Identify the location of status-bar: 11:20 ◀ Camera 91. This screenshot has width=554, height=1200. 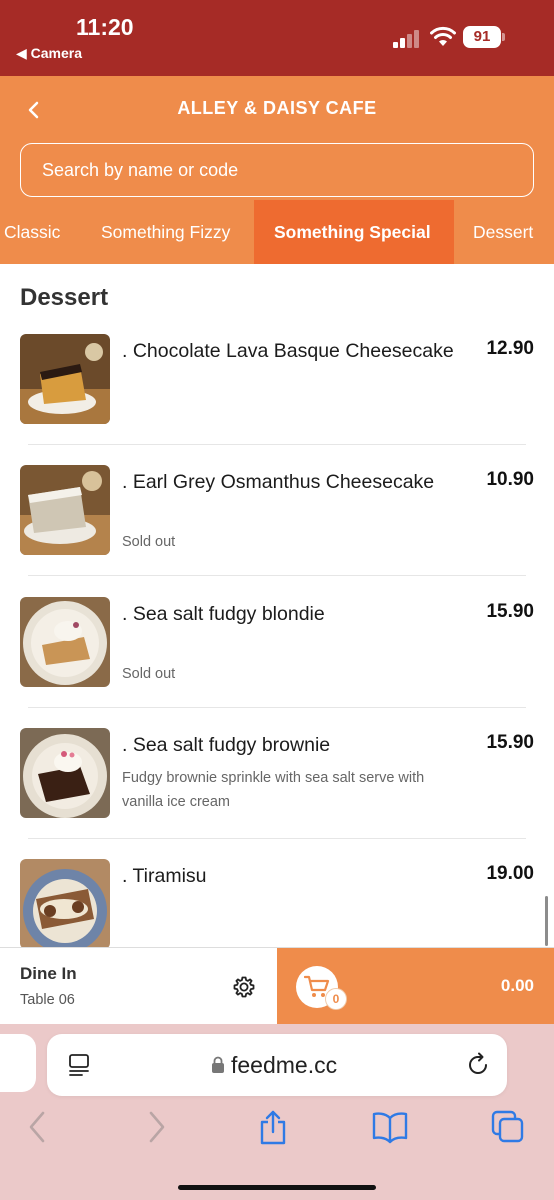
(277, 38).